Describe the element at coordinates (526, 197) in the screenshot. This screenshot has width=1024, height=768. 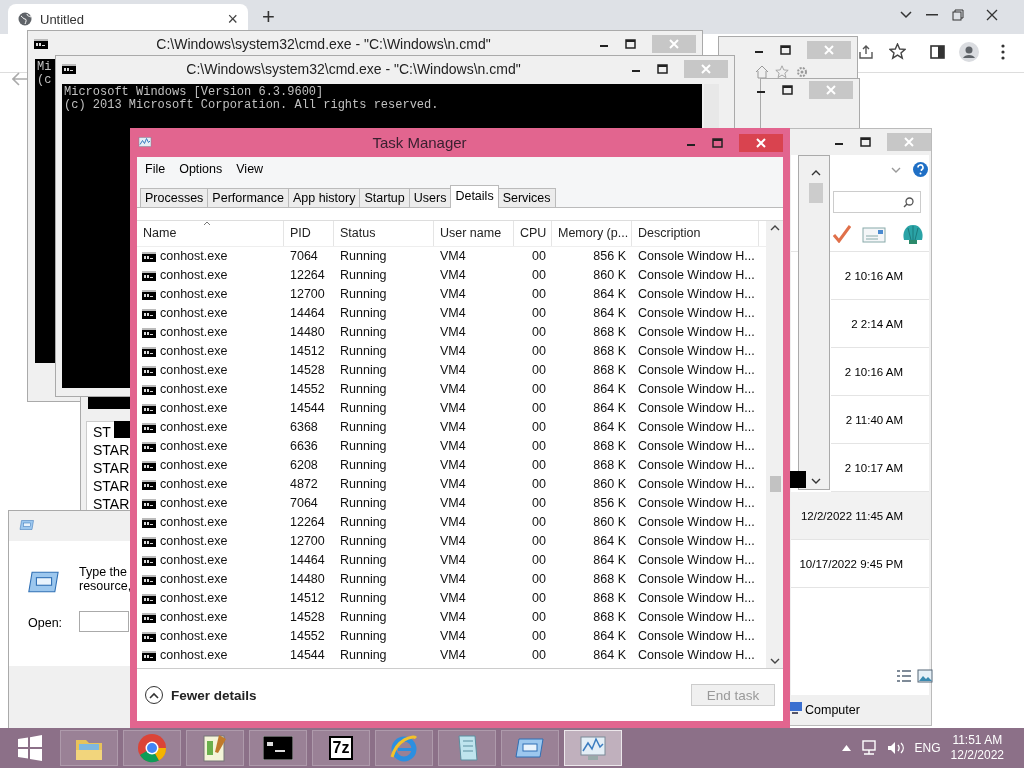
I see `tab: Services` at that location.